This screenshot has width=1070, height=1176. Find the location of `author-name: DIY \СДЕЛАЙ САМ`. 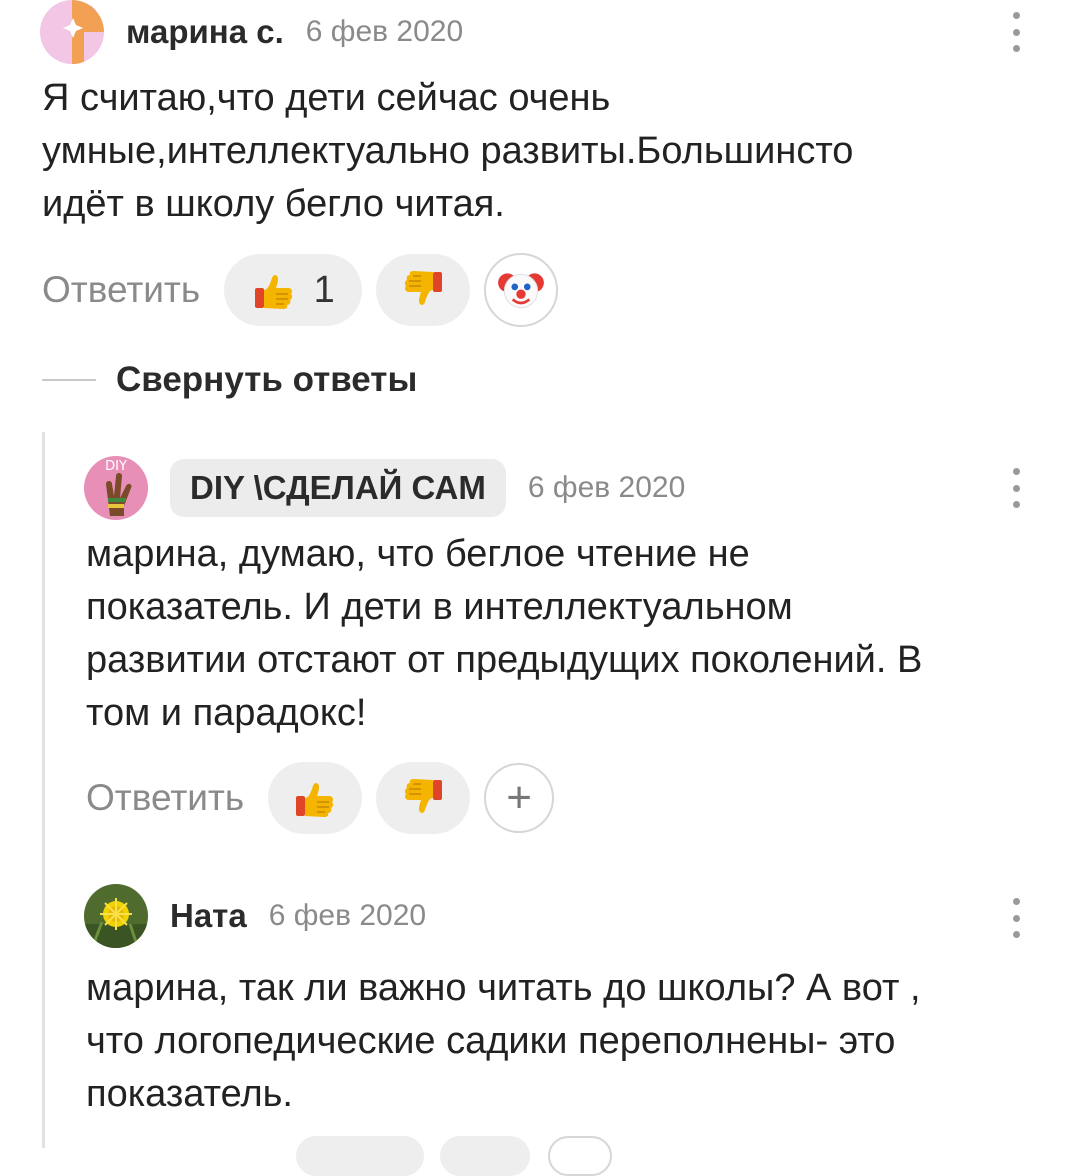

author-name: DIY \СДЕЛАЙ САМ is located at coordinates (338, 488).